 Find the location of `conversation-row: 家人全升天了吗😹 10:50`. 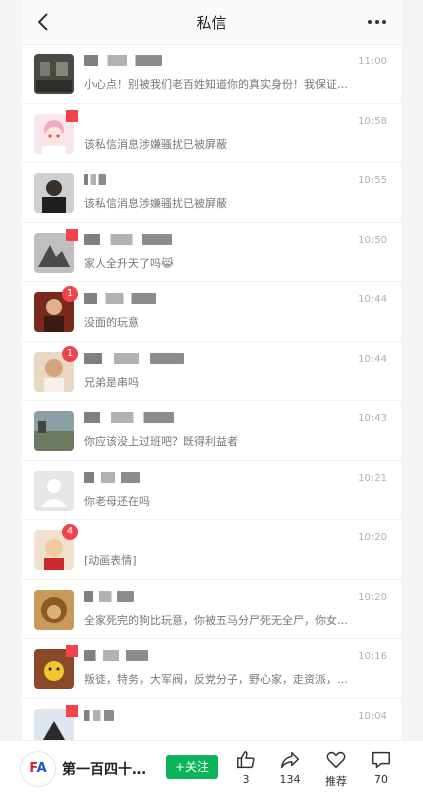

conversation-row: 家人全升天了吗😹 10:50 is located at coordinates (211, 252).